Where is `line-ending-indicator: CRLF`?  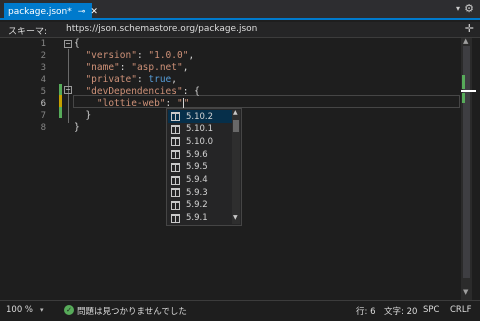
line-ending-indicator: CRLF is located at coordinates (460, 310).